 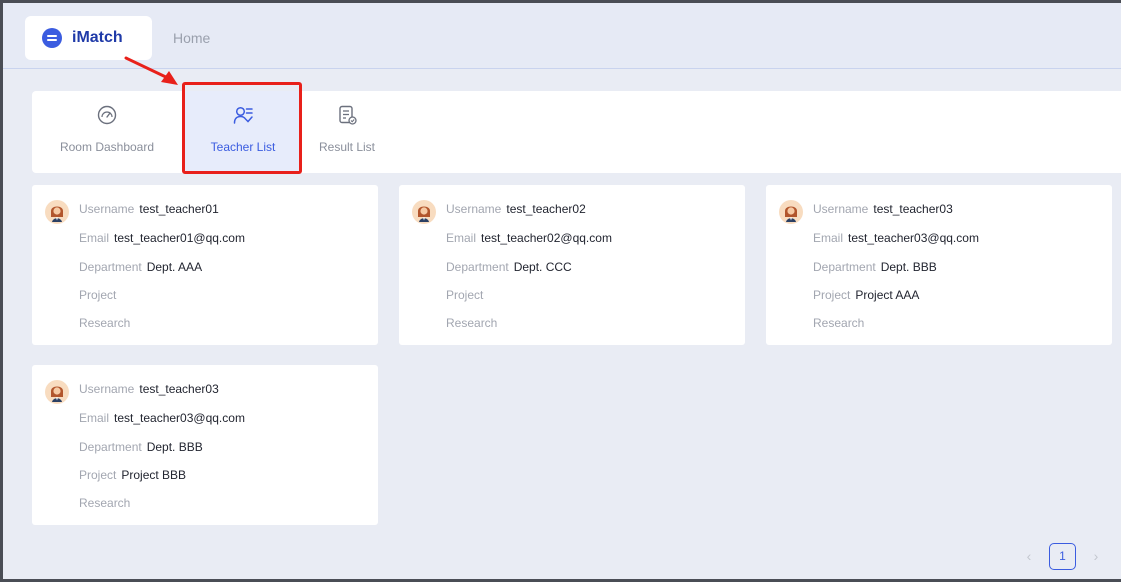 What do you see at coordinates (542, 267) in the screenshot?
I see `department-value: Dept. CCC` at bounding box center [542, 267].